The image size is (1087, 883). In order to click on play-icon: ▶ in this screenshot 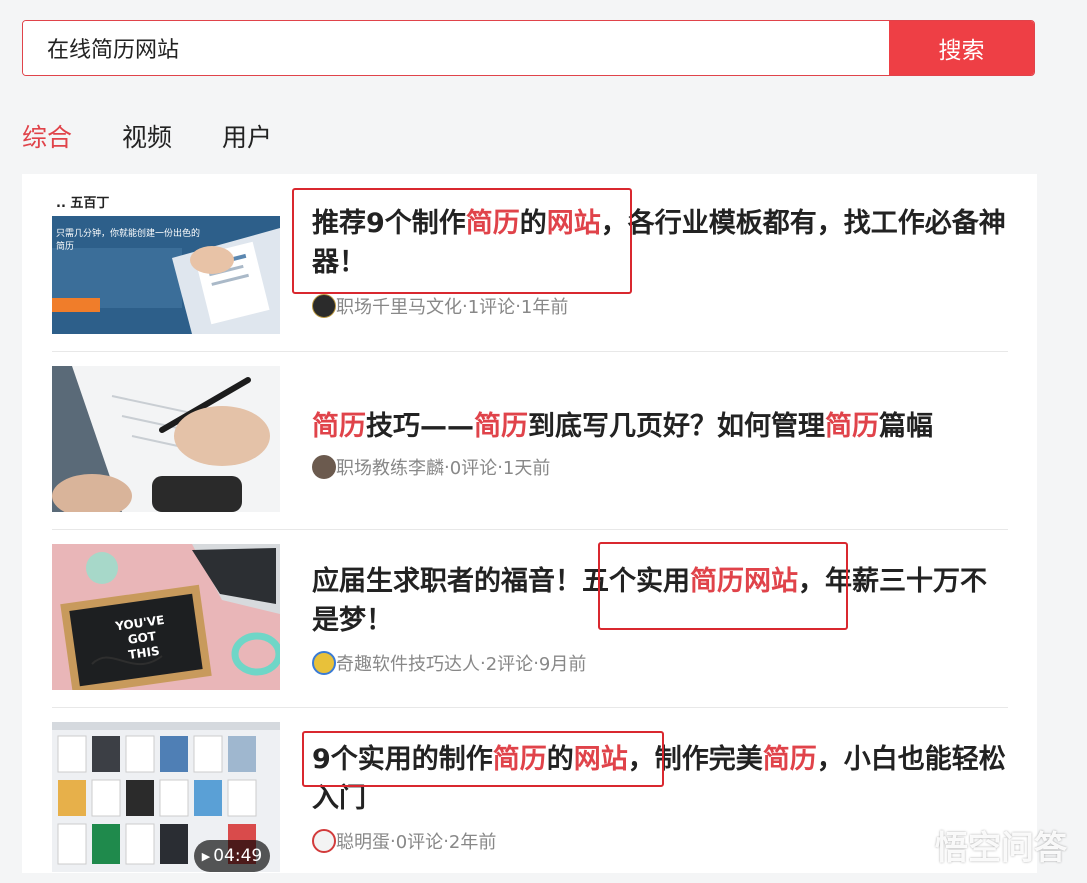, I will do `click(206, 856)`.